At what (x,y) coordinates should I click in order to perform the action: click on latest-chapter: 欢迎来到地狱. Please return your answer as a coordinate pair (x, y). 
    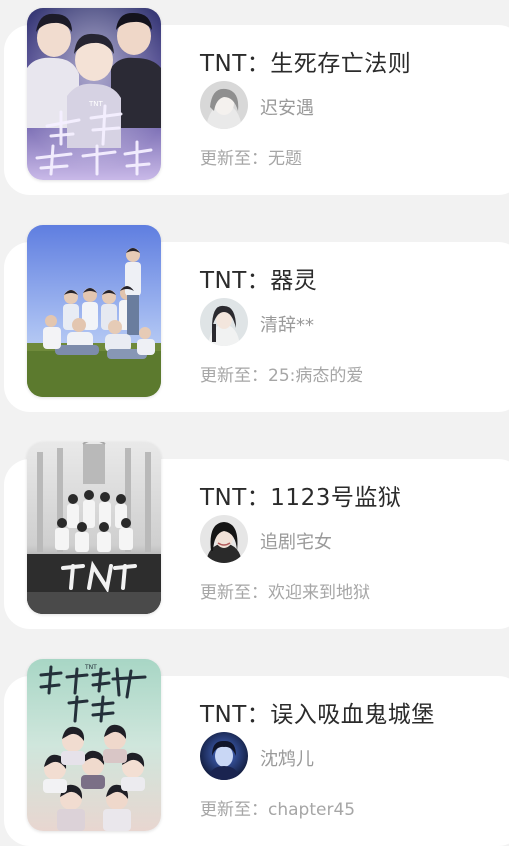
    Looking at the image, I should click on (319, 593).